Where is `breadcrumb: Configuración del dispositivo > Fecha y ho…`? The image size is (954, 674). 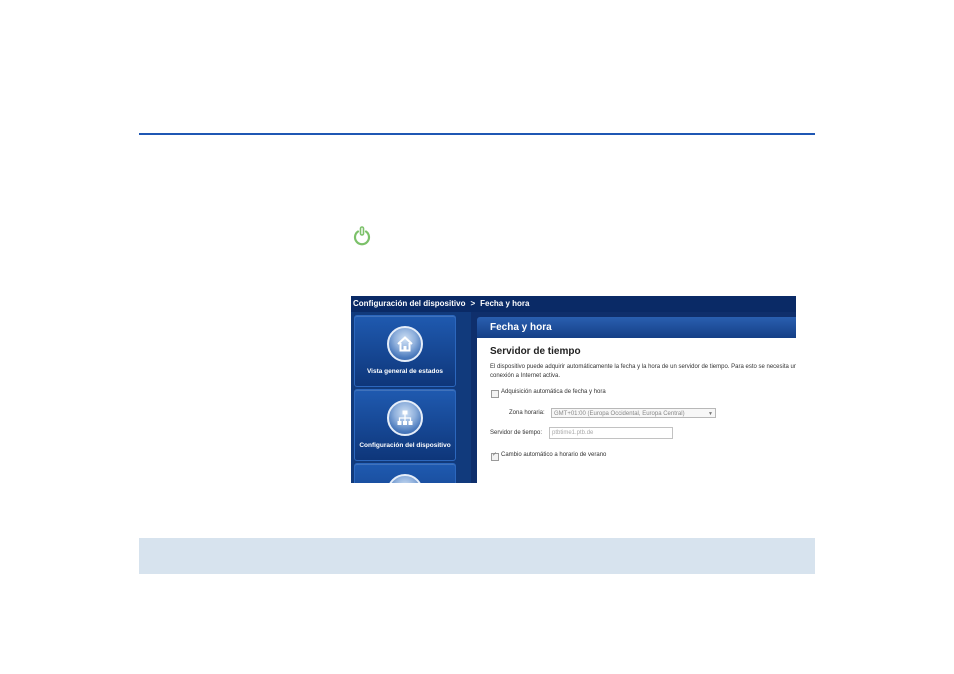 breadcrumb: Configuración del dispositivo > Fecha y ho… is located at coordinates (573, 304).